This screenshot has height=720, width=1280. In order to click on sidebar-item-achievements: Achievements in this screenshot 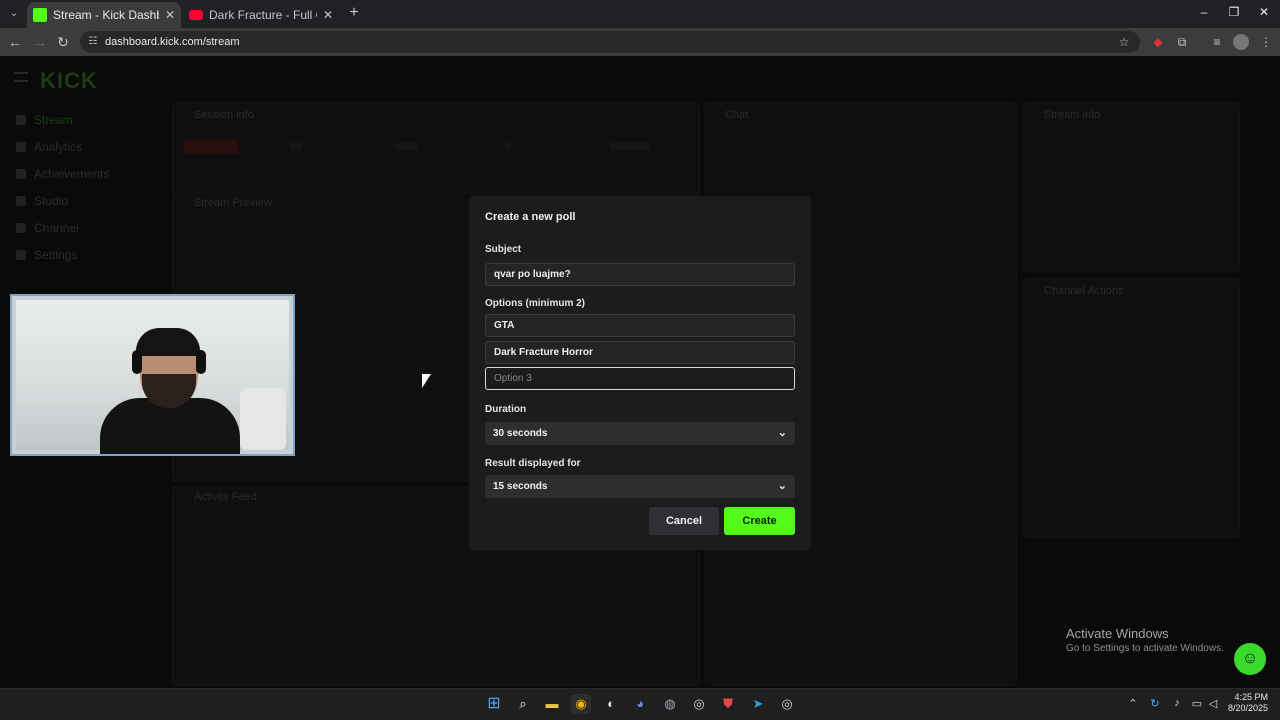, I will do `click(62, 174)`.